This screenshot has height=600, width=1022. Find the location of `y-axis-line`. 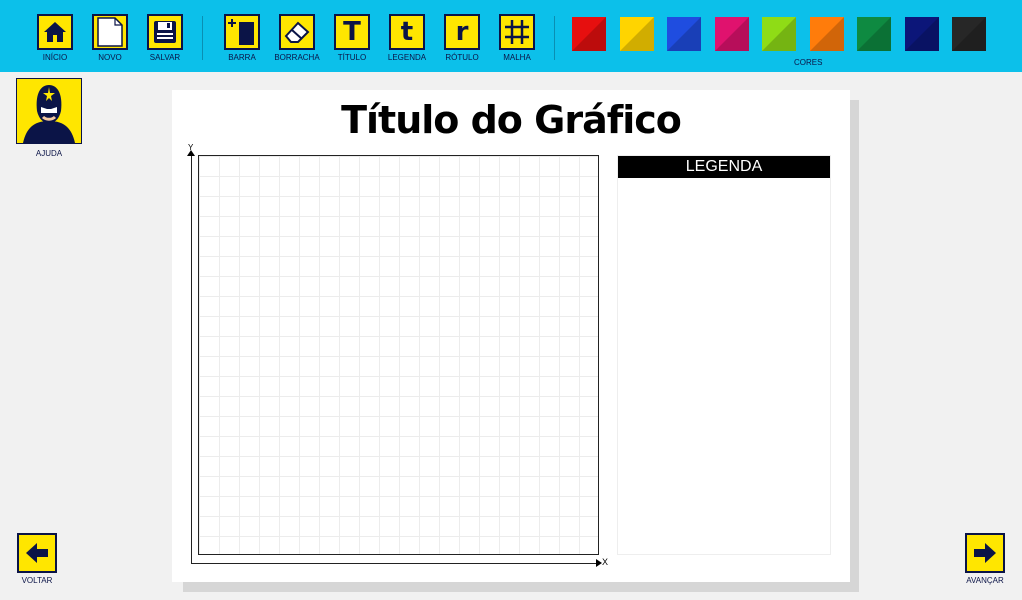

y-axis-line is located at coordinates (191, 358).